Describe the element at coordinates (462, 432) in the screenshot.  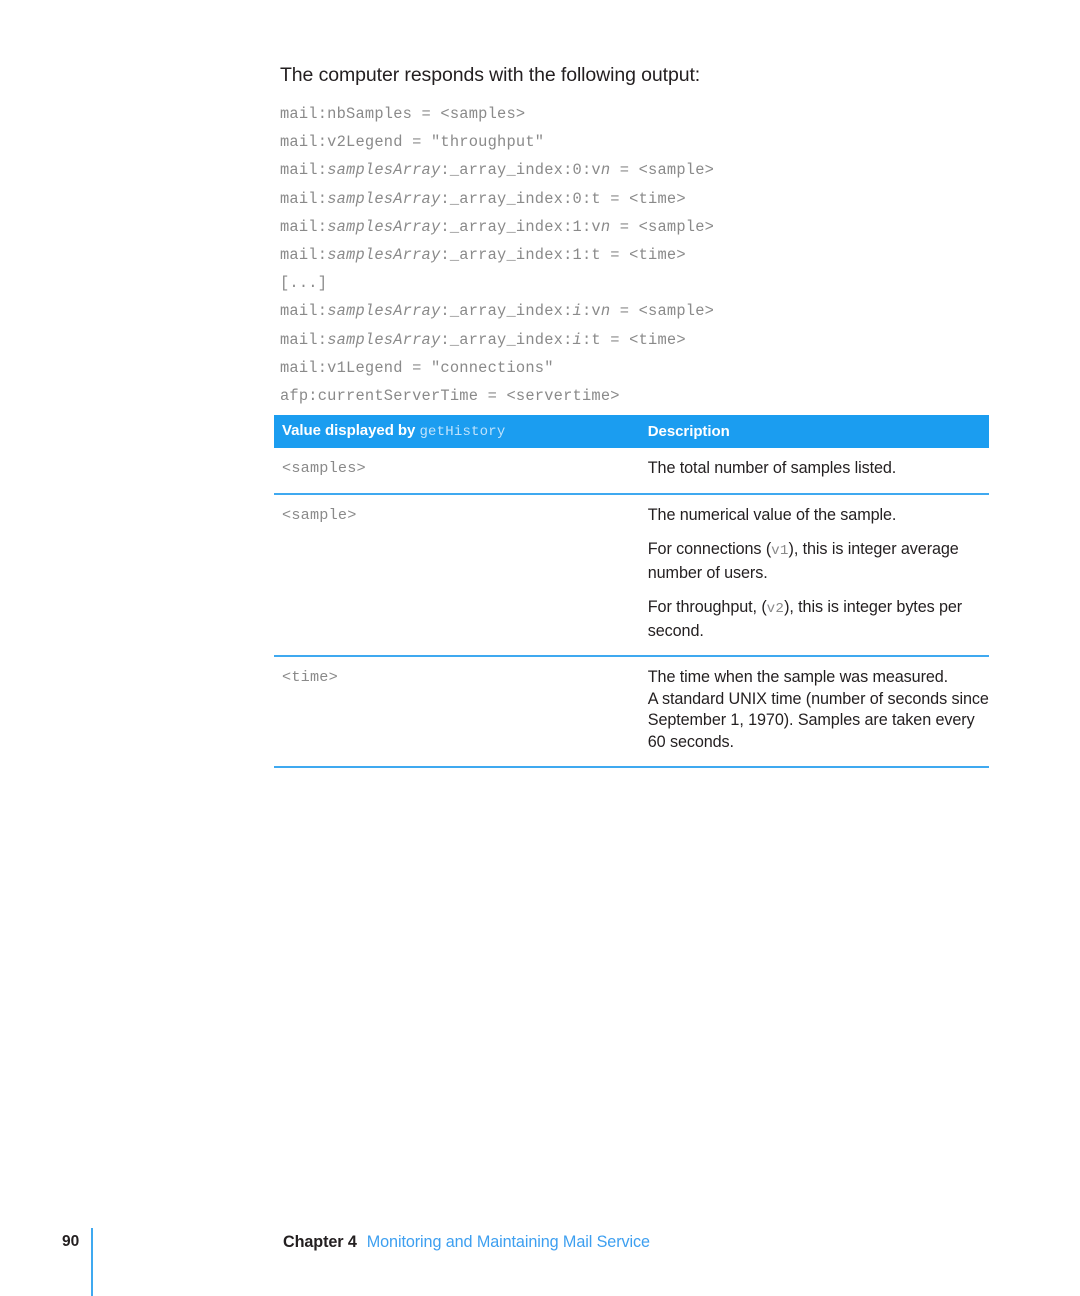
I see `table-header-value-code: getHistory` at that location.